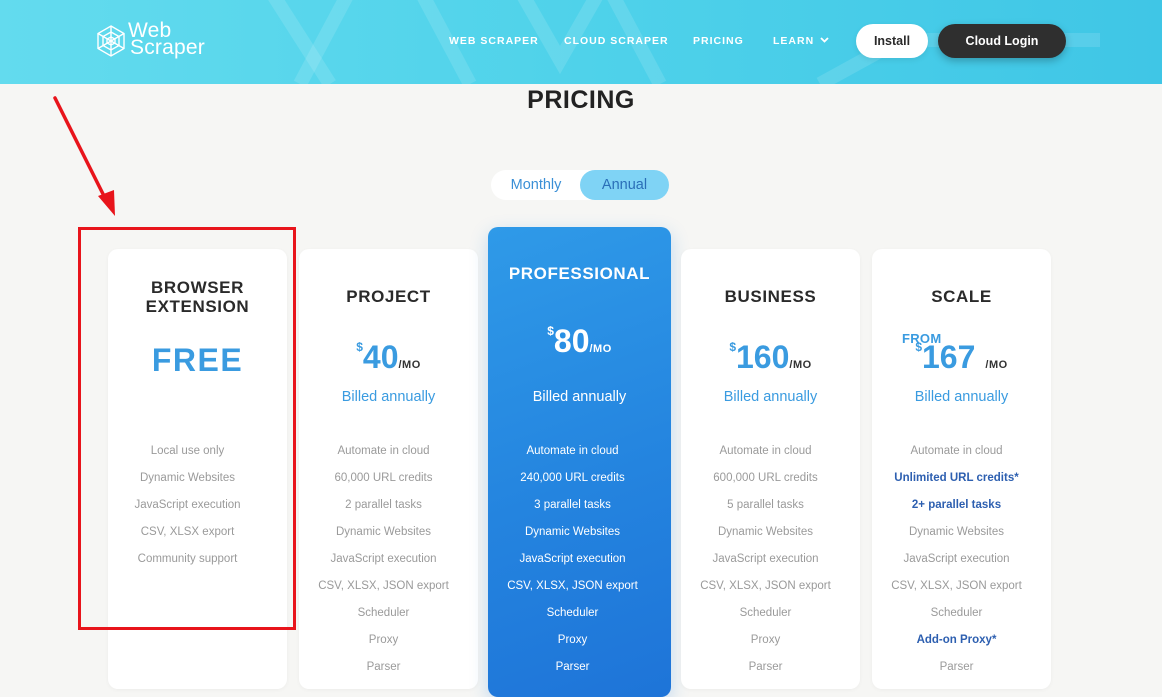 The height and width of the screenshot is (697, 1162). What do you see at coordinates (824, 40) in the screenshot?
I see `chevron-down-icon` at bounding box center [824, 40].